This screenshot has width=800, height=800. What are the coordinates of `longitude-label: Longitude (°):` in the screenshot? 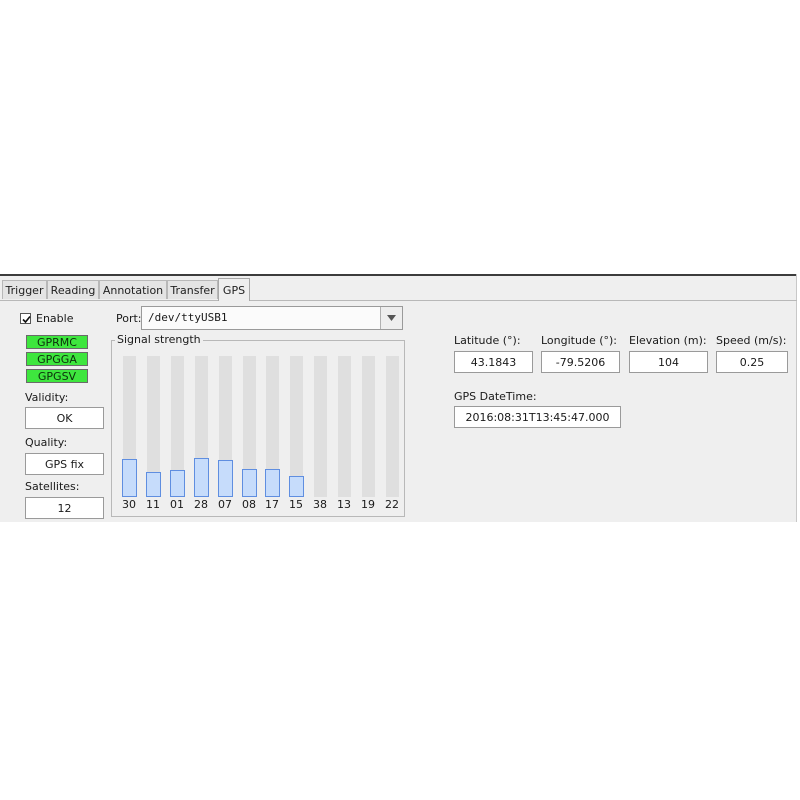 It's located at (579, 340).